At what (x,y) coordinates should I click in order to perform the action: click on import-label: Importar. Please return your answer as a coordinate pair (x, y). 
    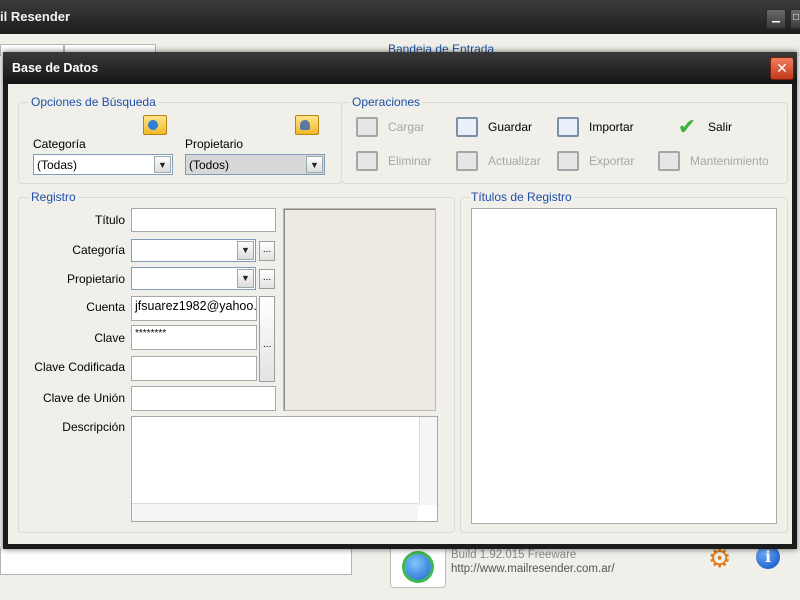
    Looking at the image, I should click on (611, 127).